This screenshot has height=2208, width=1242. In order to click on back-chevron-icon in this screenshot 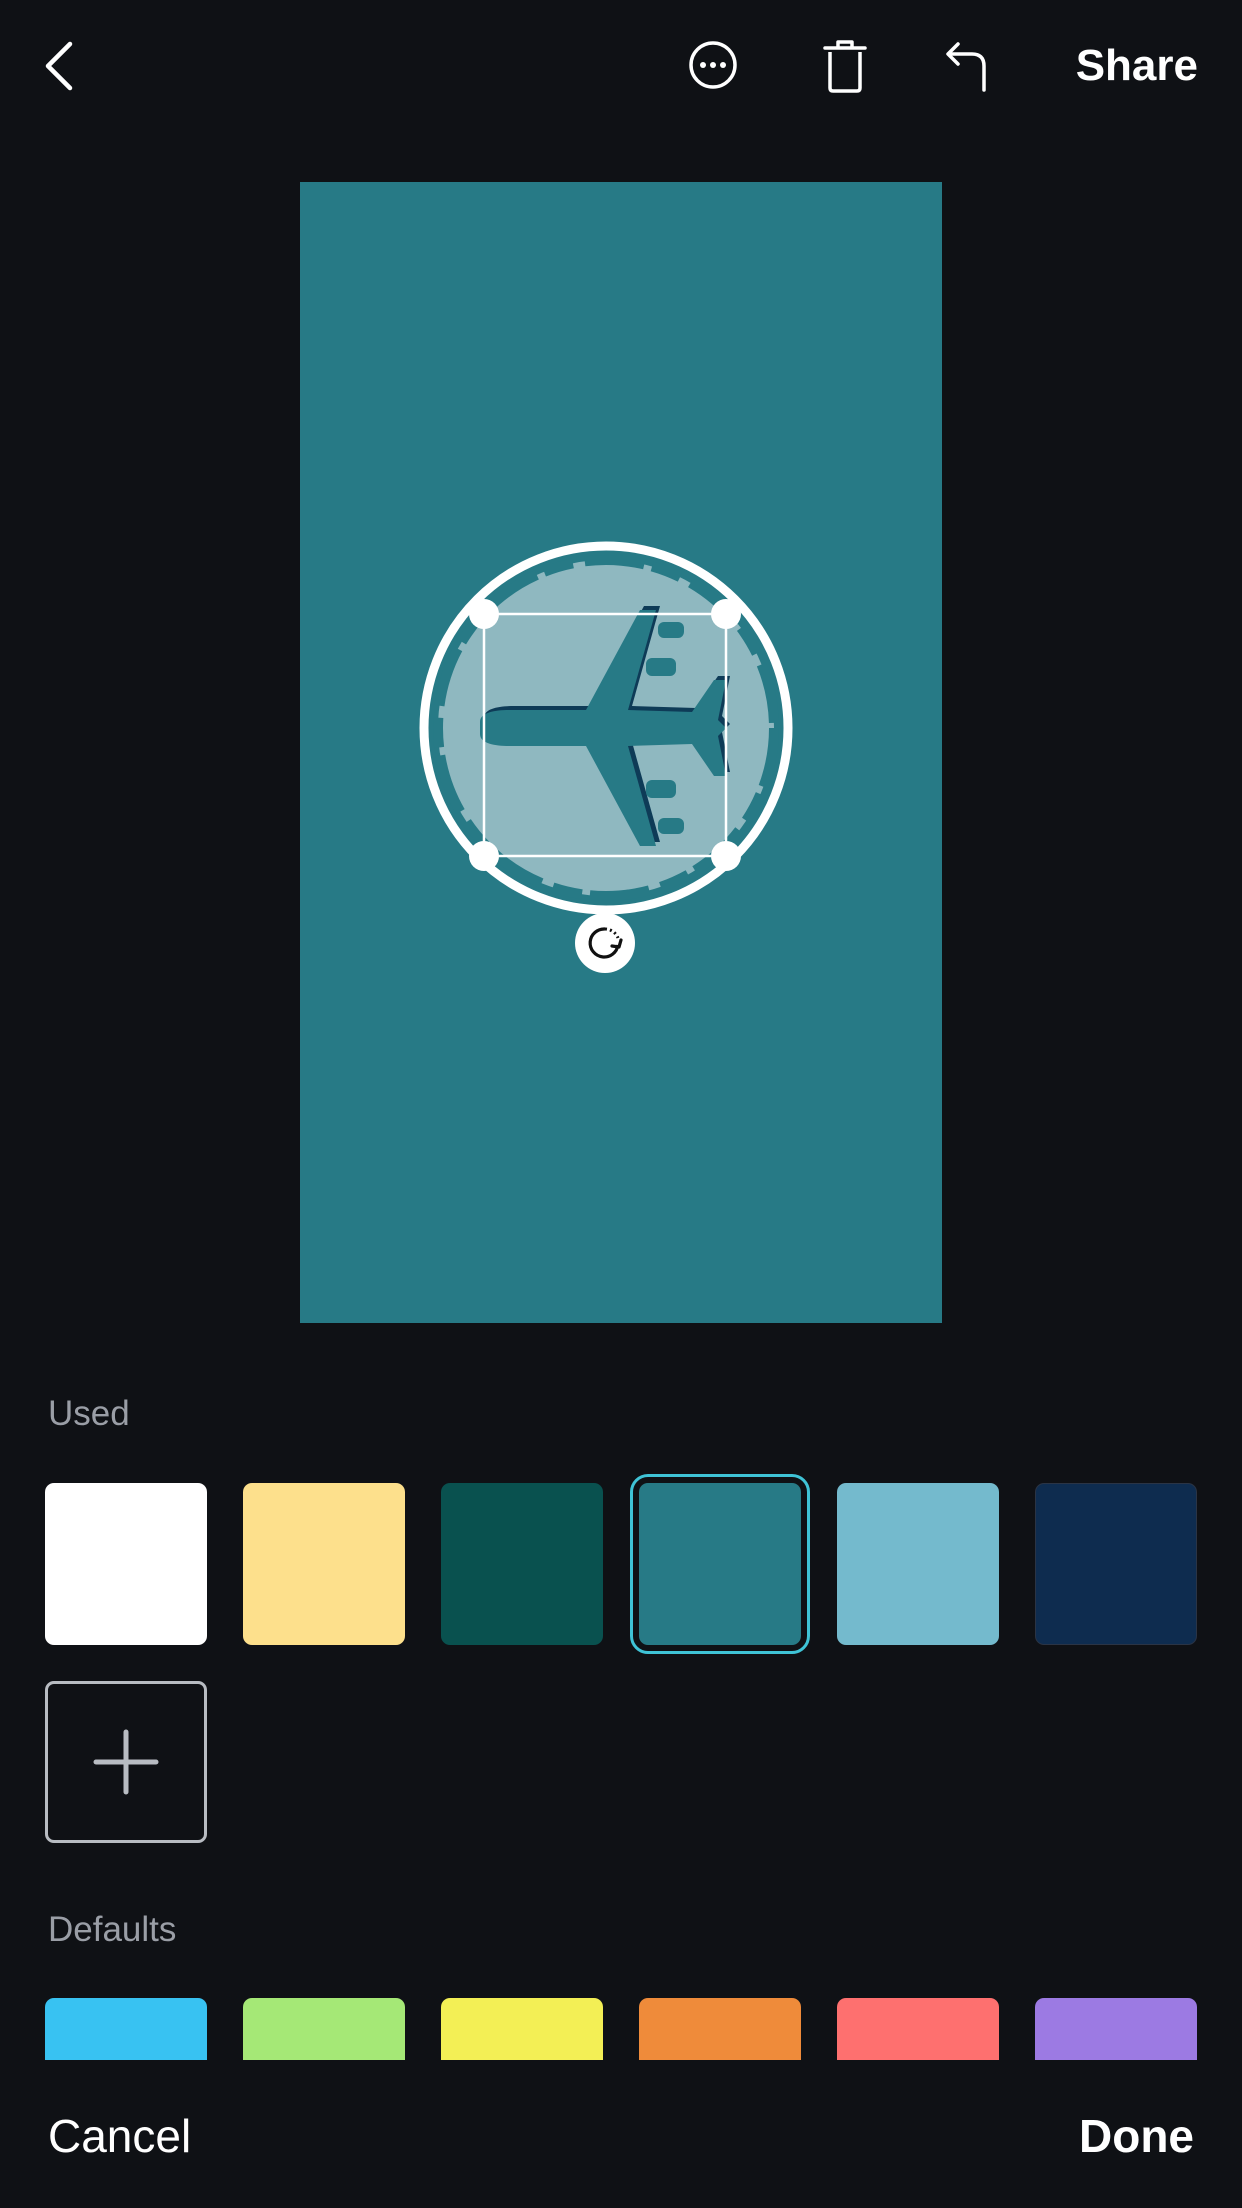, I will do `click(60, 66)`.